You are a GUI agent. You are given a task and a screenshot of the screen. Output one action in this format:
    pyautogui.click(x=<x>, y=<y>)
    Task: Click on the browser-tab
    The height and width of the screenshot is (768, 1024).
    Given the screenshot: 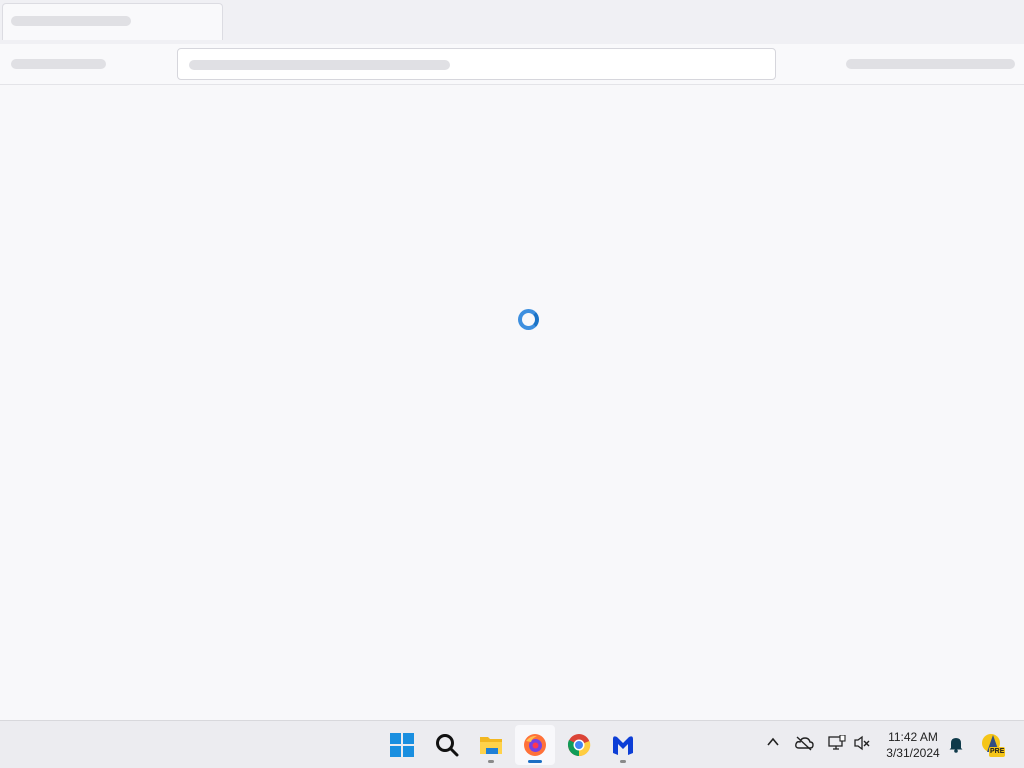 What is the action you would take?
    pyautogui.click(x=112, y=21)
    